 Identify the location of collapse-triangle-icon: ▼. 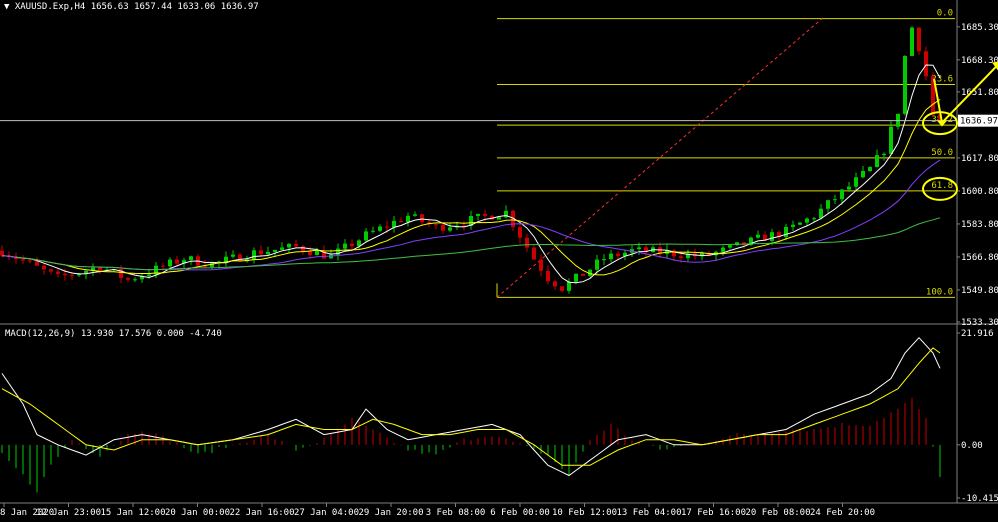
(6, 7).